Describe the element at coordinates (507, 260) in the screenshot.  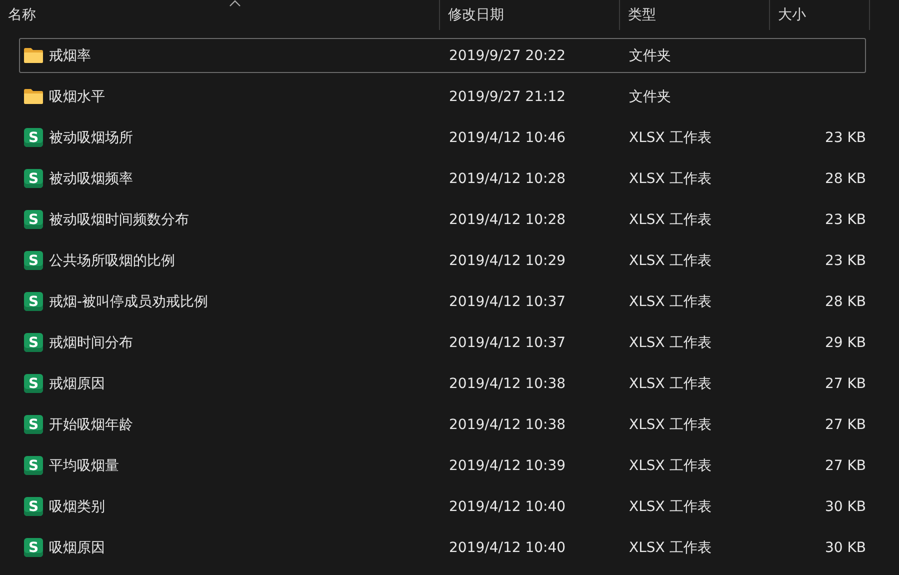
I see `modified-date: 2019/4/12 10:29` at that location.